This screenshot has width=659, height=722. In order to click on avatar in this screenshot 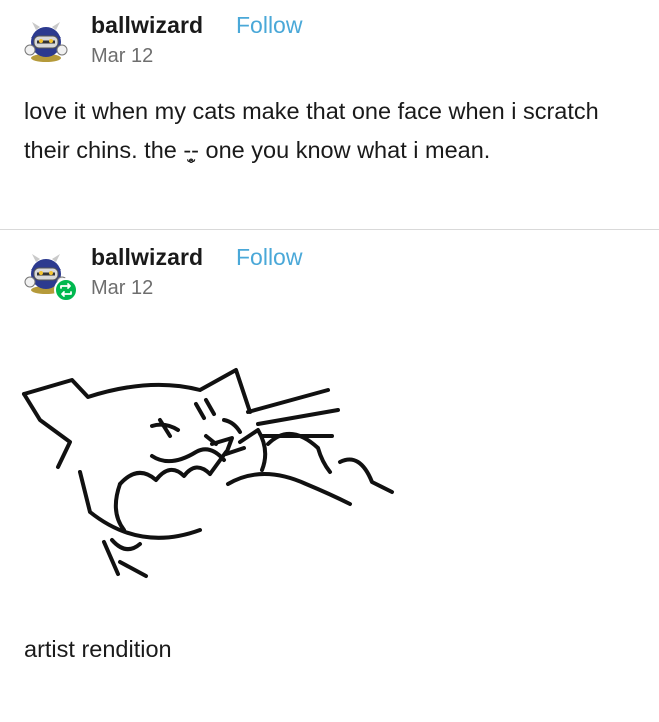, I will do `click(46, 40)`.